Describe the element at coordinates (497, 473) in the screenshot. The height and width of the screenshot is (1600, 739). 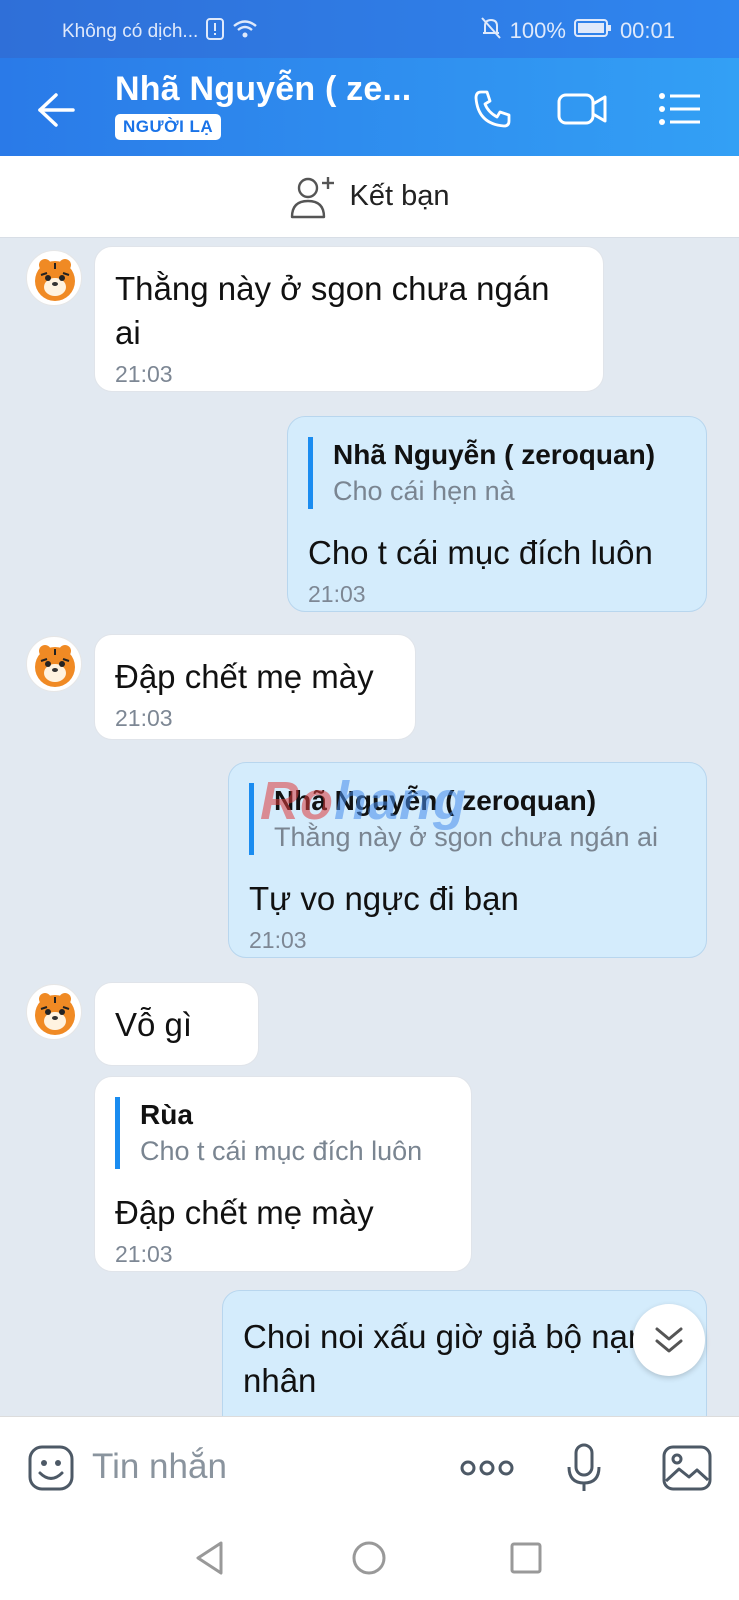
I see `reply-quote: Nhã Nguyễn ( zeroquan) Cho cái hẹn nà` at that location.